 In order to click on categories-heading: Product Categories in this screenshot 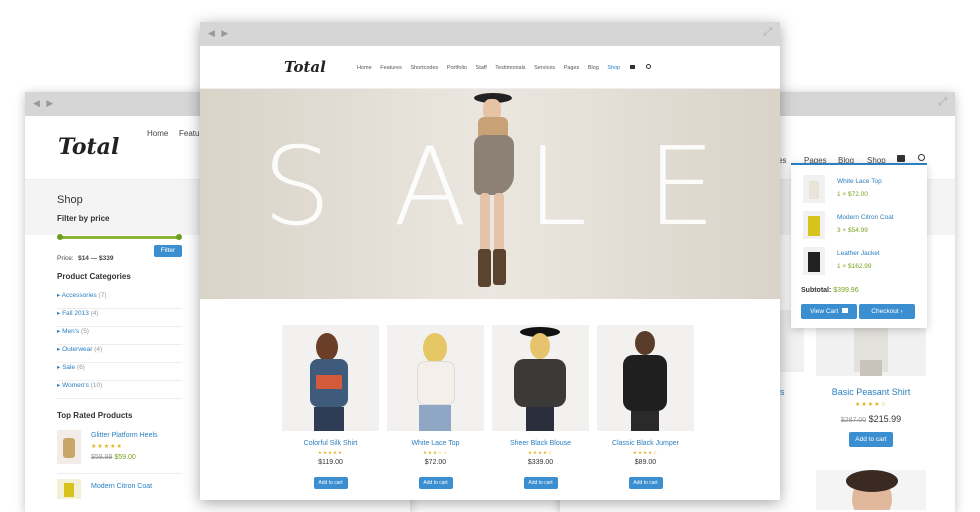, I will do `click(94, 276)`.